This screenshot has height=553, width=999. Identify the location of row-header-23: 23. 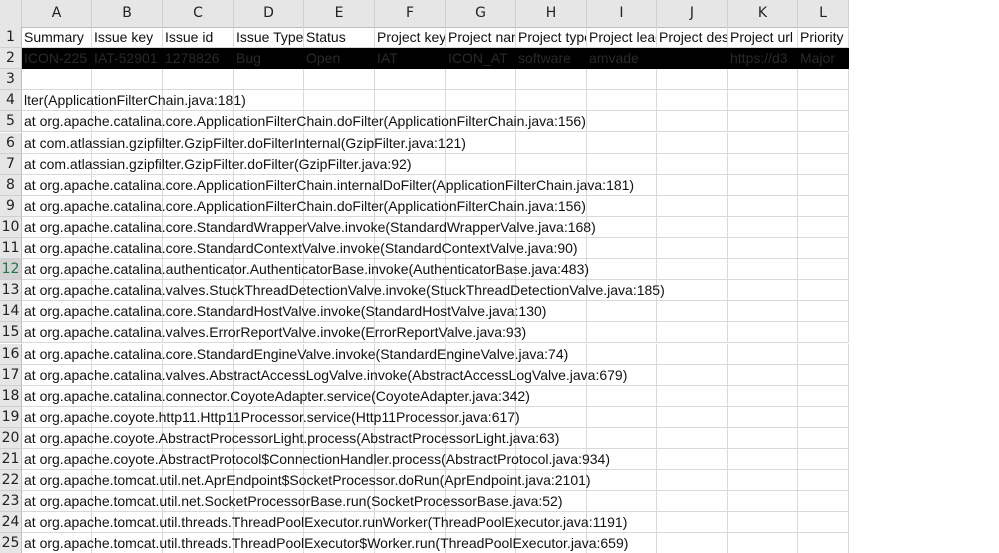
(11, 502).